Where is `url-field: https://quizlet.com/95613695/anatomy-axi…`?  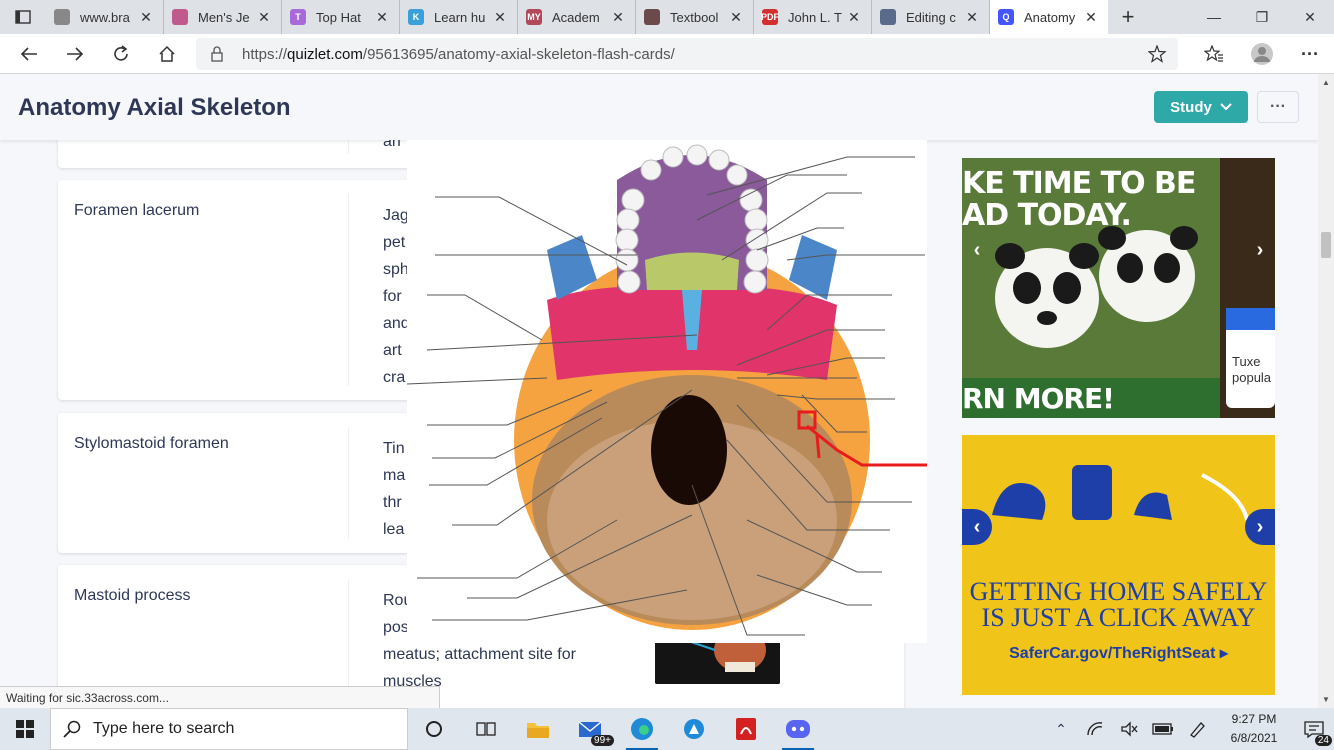 url-field: https://quizlet.com/95613695/anatomy-axi… is located at coordinates (687, 54).